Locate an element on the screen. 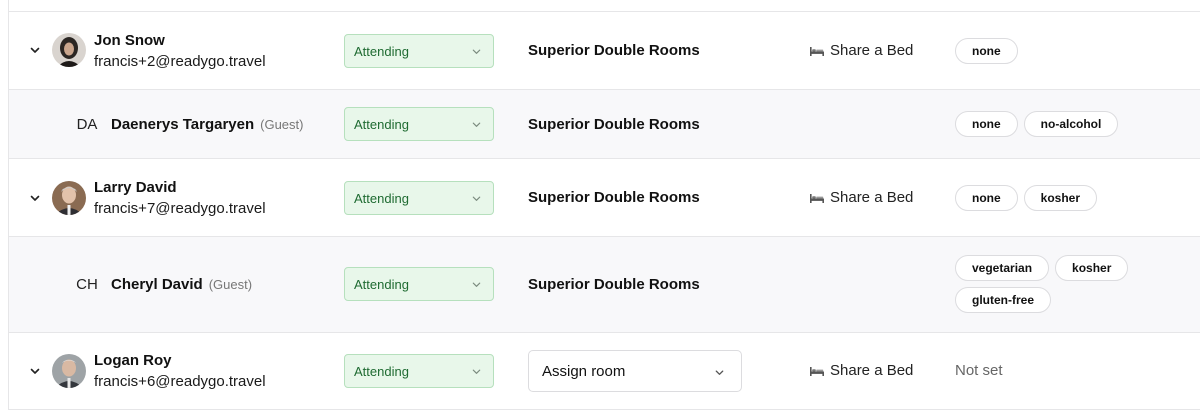 The width and height of the screenshot is (1200, 410). dietary-tags: none kosher is located at coordinates (1075, 201).